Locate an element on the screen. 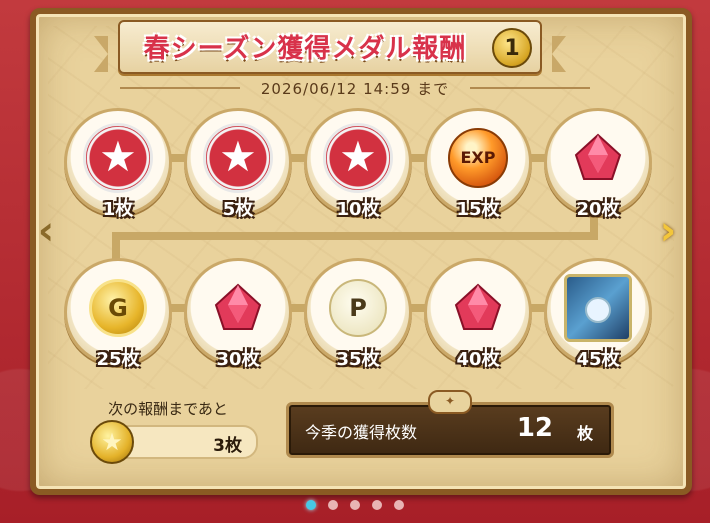 The height and width of the screenshot is (523, 710). path-connector is located at coordinates (355, 236).